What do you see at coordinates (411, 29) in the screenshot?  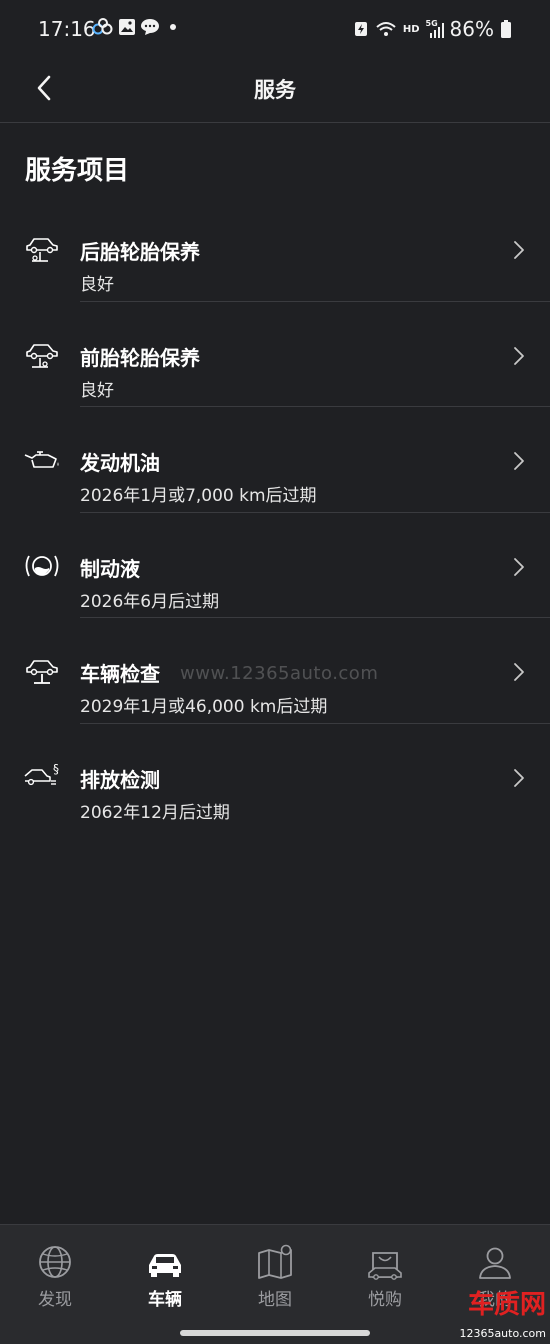 I see `hd-indicator: HD` at bounding box center [411, 29].